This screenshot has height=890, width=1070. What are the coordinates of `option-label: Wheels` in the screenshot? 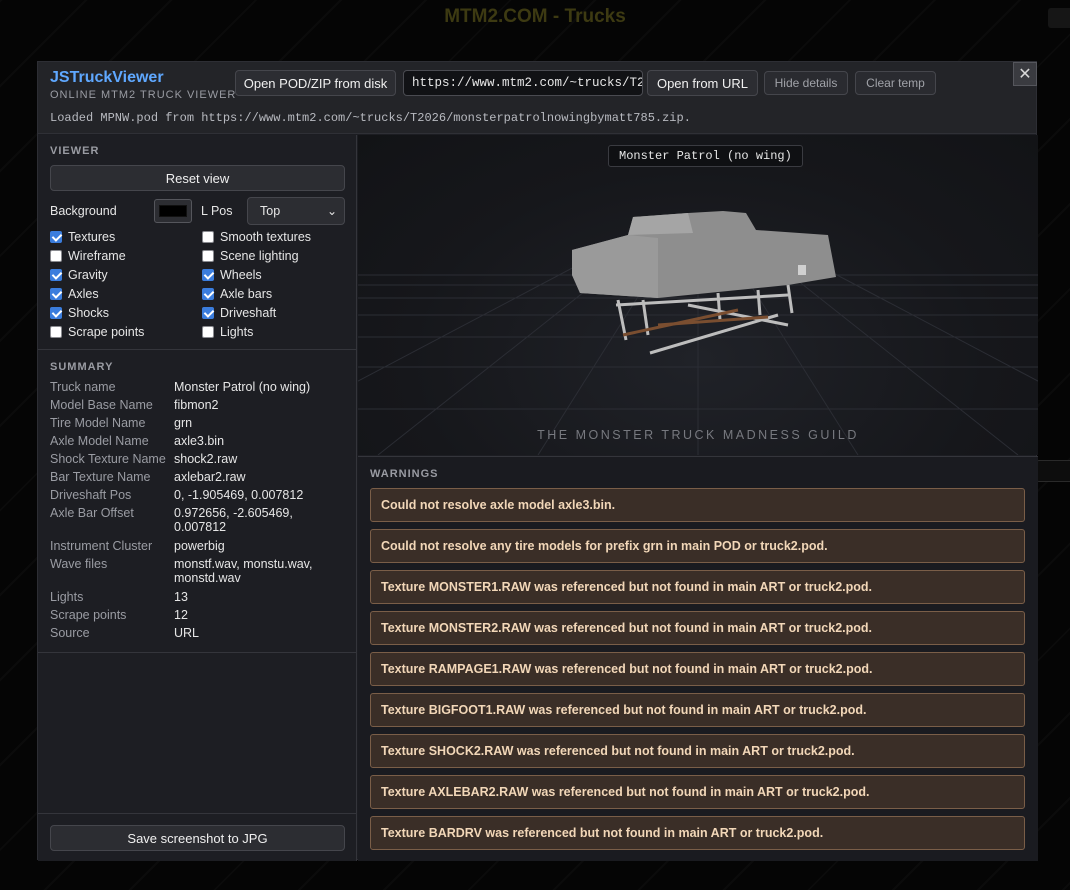 It's located at (241, 275).